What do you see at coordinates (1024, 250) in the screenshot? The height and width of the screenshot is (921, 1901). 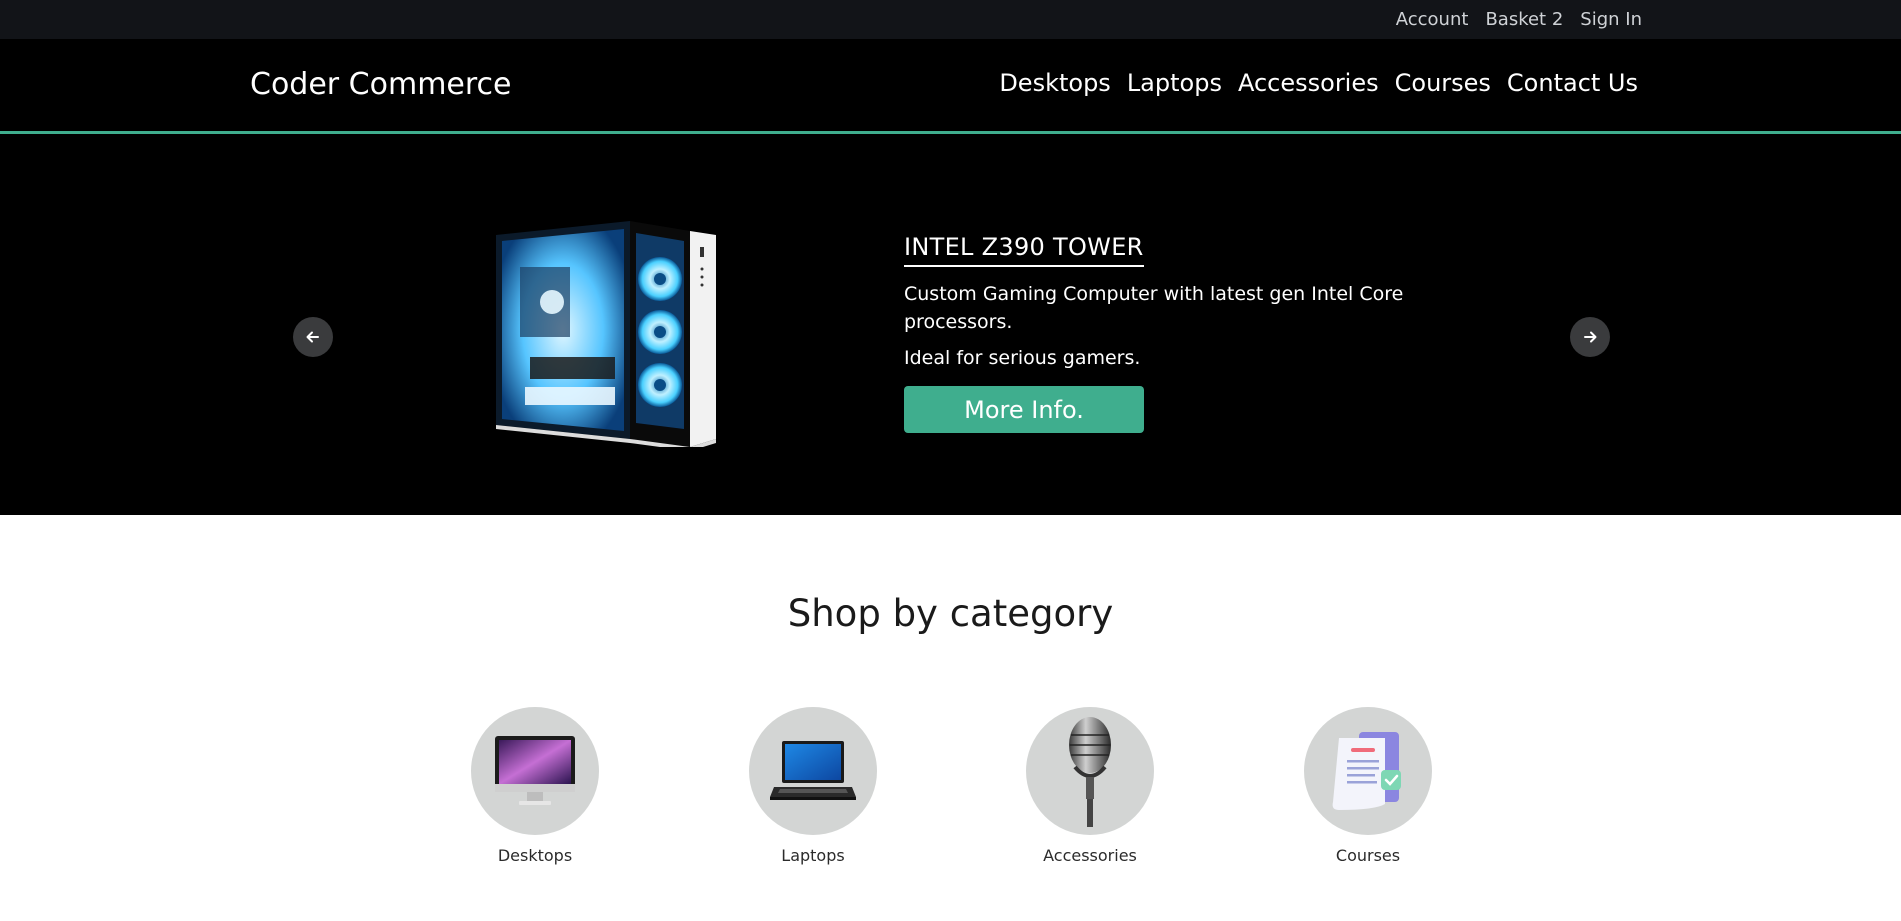 I see `slide-title: INTEL Z390 TOWER` at bounding box center [1024, 250].